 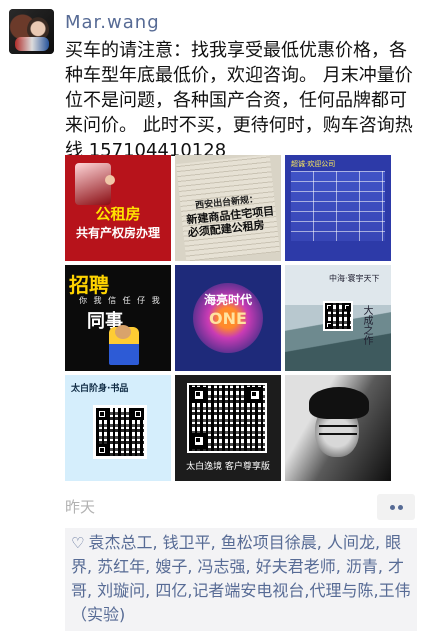 I want to click on photo-8-caption: 太白逸境 客户尊享版, so click(x=228, y=467).